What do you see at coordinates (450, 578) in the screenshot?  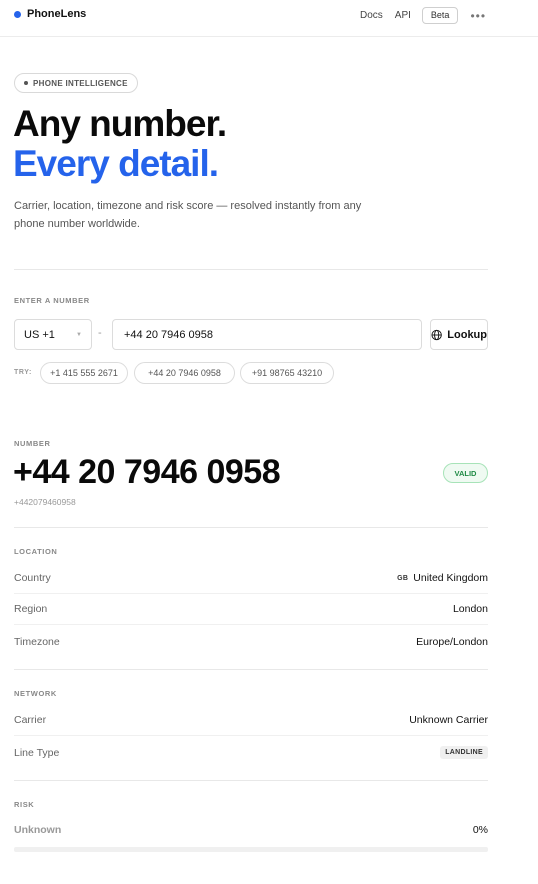 I see `country-value: United Kingdom` at bounding box center [450, 578].